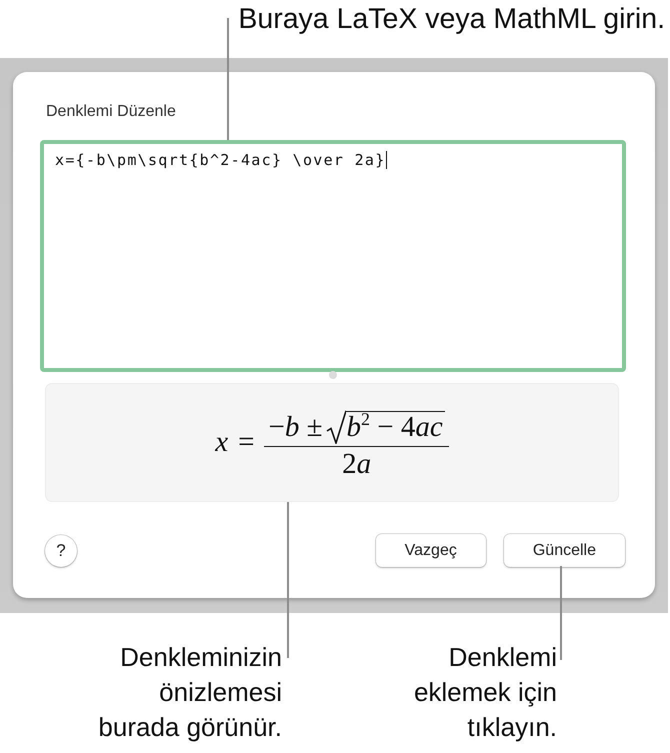 This screenshot has width=670, height=753. What do you see at coordinates (111, 112) in the screenshot?
I see `field-label: Denklemi Düzenle` at bounding box center [111, 112].